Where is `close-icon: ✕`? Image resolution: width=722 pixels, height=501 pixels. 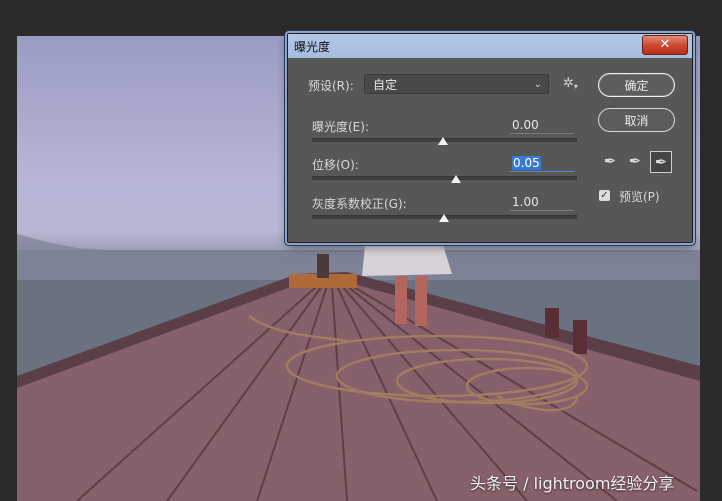 close-icon: ✕ is located at coordinates (665, 44).